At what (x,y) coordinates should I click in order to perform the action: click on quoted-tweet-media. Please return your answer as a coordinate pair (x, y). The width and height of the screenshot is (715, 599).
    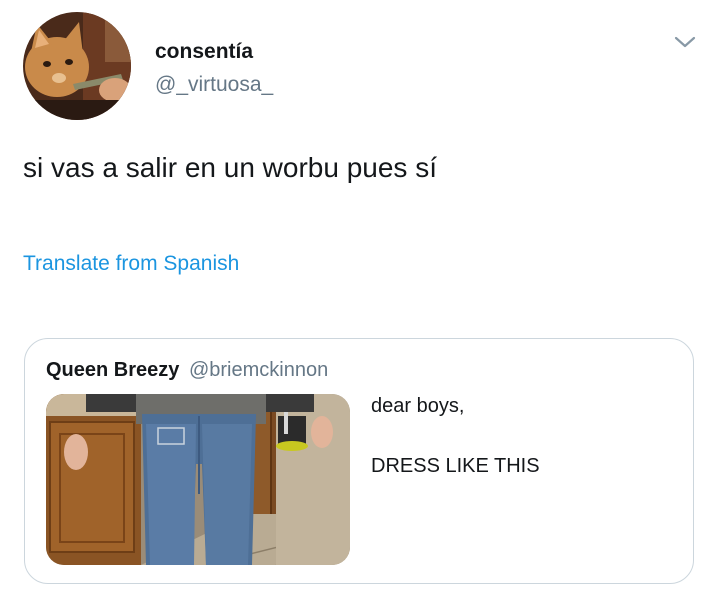
    Looking at the image, I should click on (198, 479).